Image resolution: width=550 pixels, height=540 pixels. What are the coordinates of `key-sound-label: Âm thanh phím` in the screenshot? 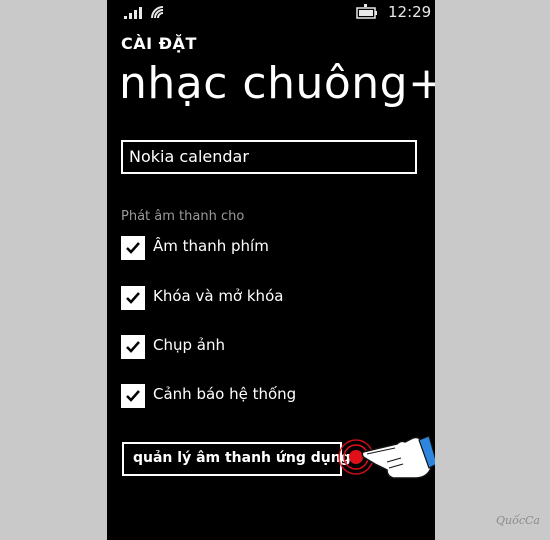 It's located at (211, 246).